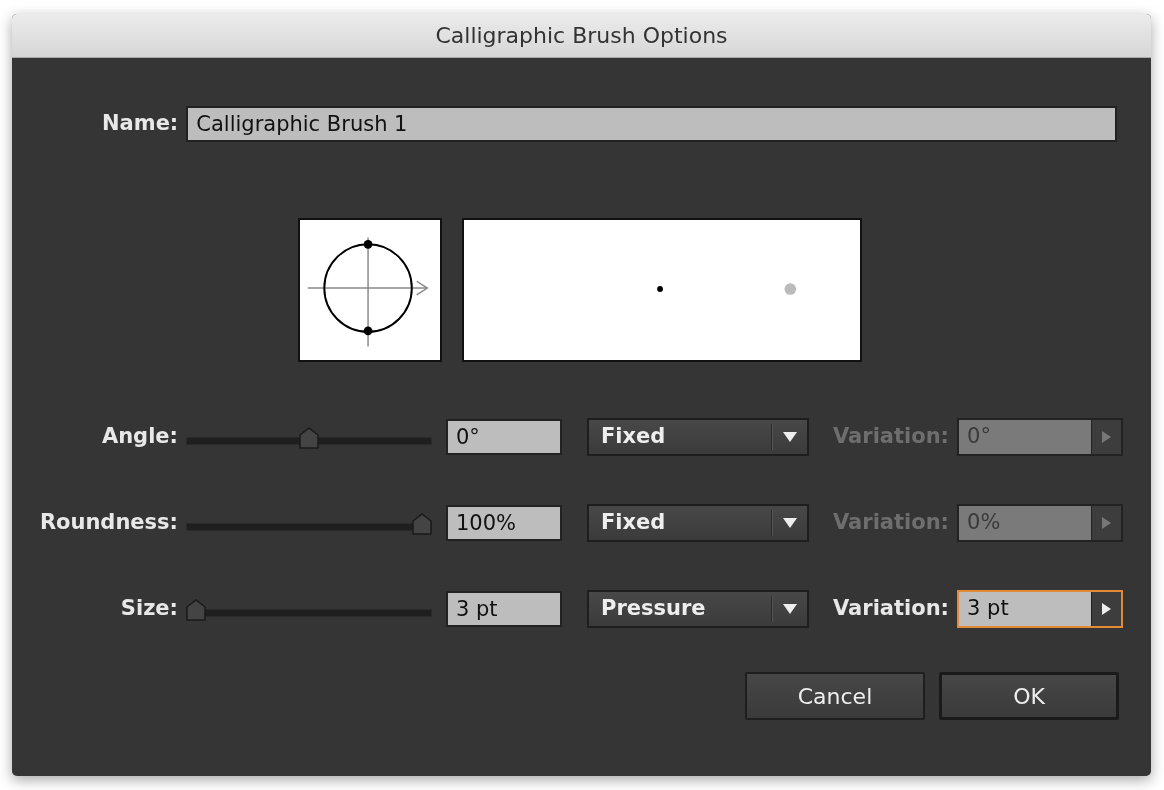  Describe the element at coordinates (504, 523) in the screenshot. I see `value-field: 100%` at that location.